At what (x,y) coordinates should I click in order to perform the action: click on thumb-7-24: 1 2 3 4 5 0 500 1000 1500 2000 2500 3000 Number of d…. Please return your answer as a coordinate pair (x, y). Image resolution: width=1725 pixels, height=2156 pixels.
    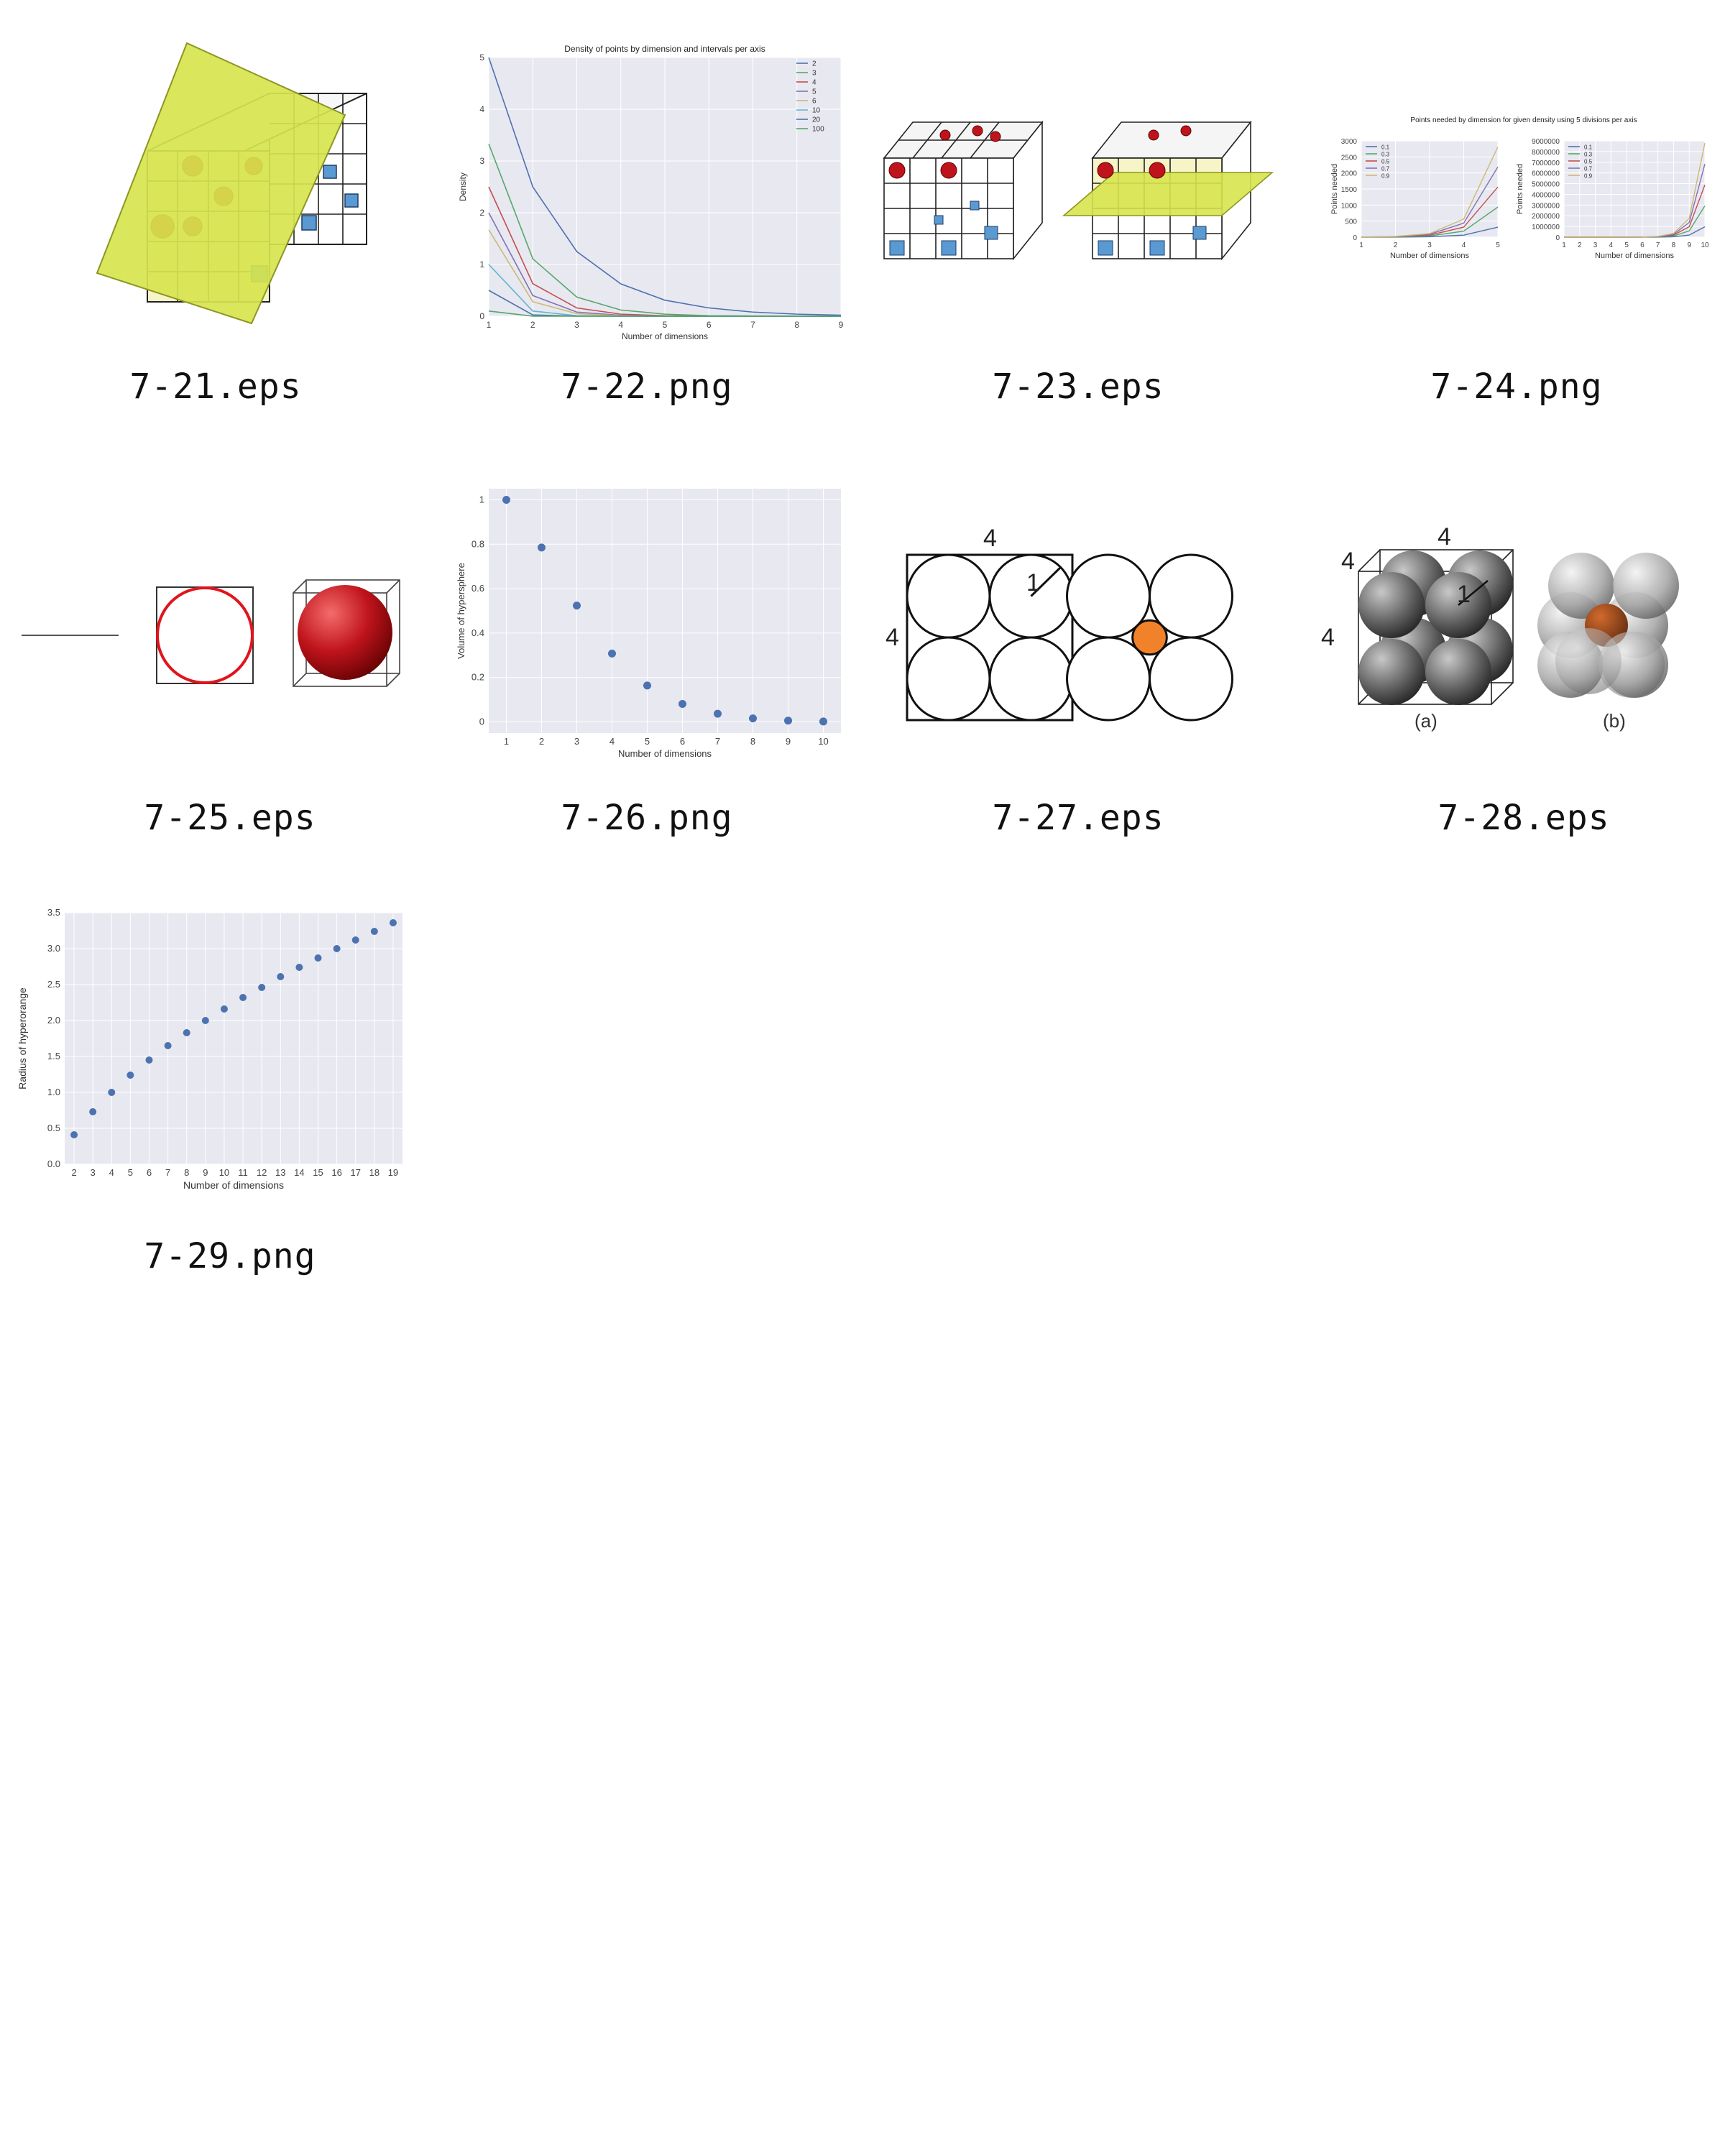
    Looking at the image, I should click on (1524, 266).